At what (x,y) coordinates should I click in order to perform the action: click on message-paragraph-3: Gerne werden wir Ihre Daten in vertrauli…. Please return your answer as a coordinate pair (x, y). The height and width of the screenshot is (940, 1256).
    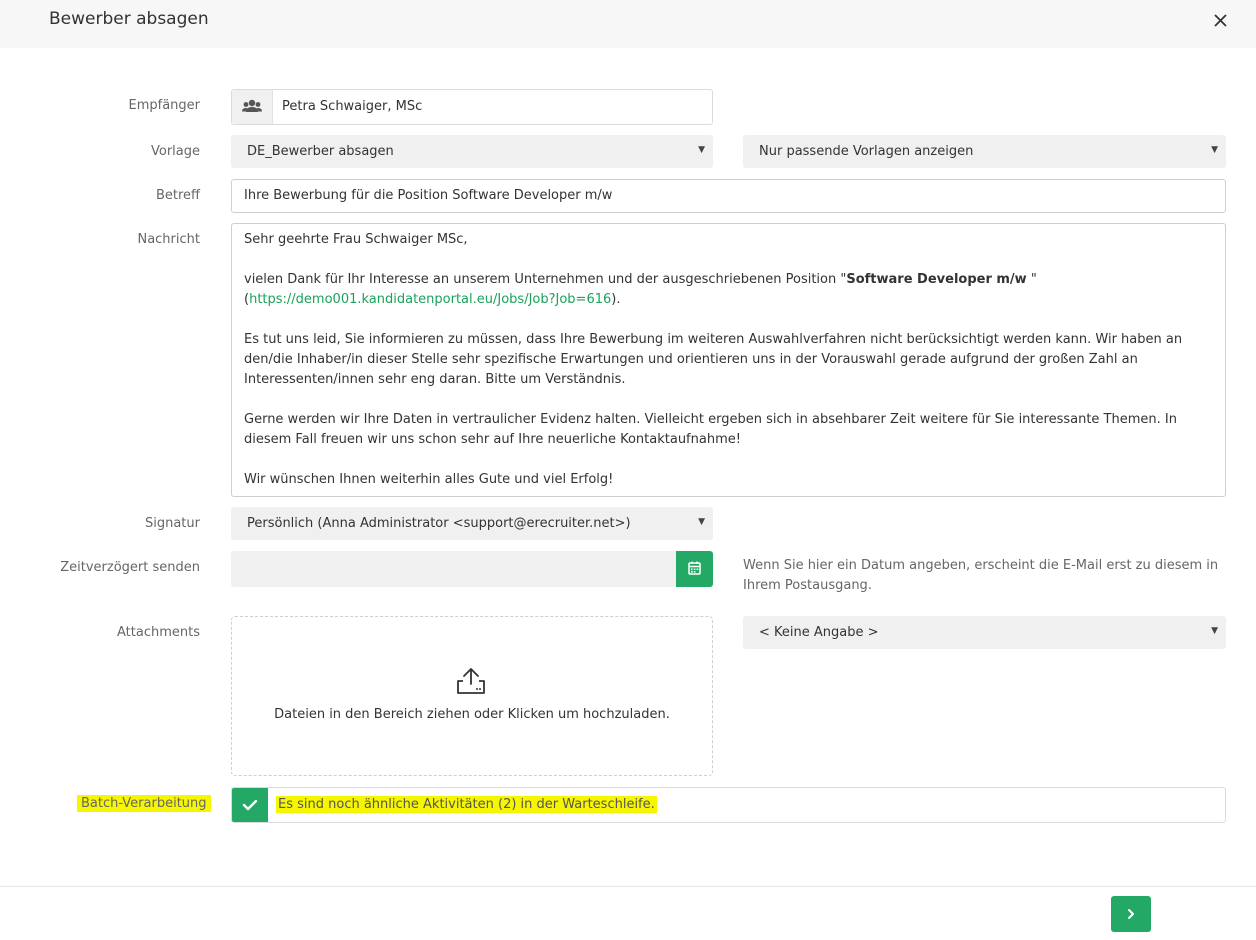
    Looking at the image, I should click on (710, 429).